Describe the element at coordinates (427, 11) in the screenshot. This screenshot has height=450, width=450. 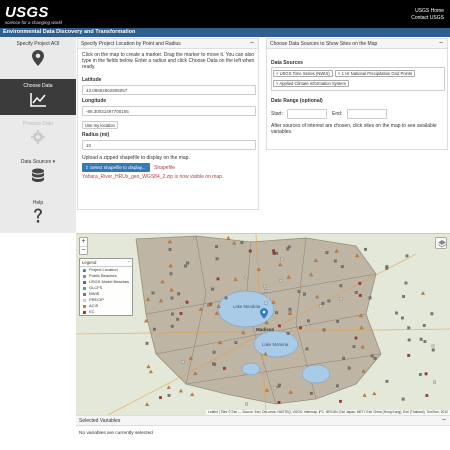
I see `usgs-home-link: USGS Home` at that location.